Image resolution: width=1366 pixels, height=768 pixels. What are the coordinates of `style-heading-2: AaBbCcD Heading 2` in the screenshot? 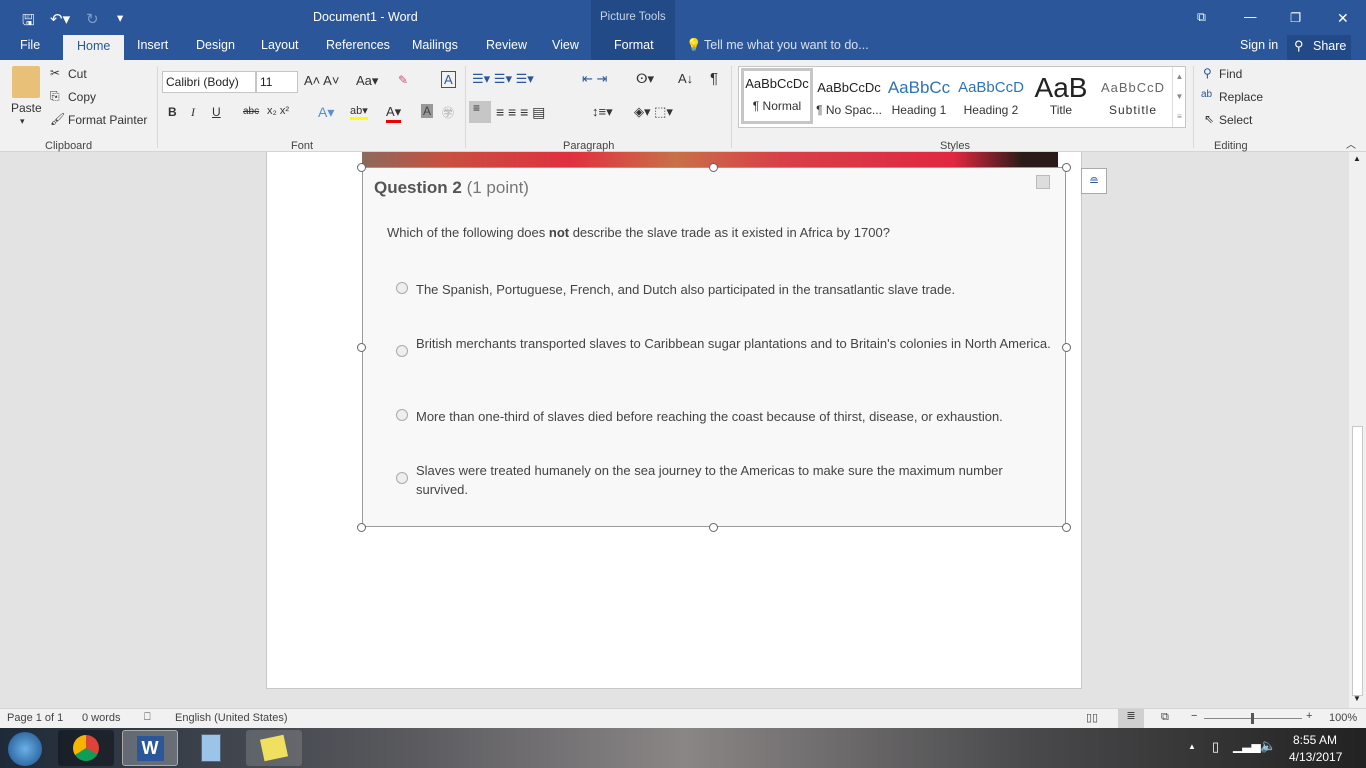 It's located at (991, 96).